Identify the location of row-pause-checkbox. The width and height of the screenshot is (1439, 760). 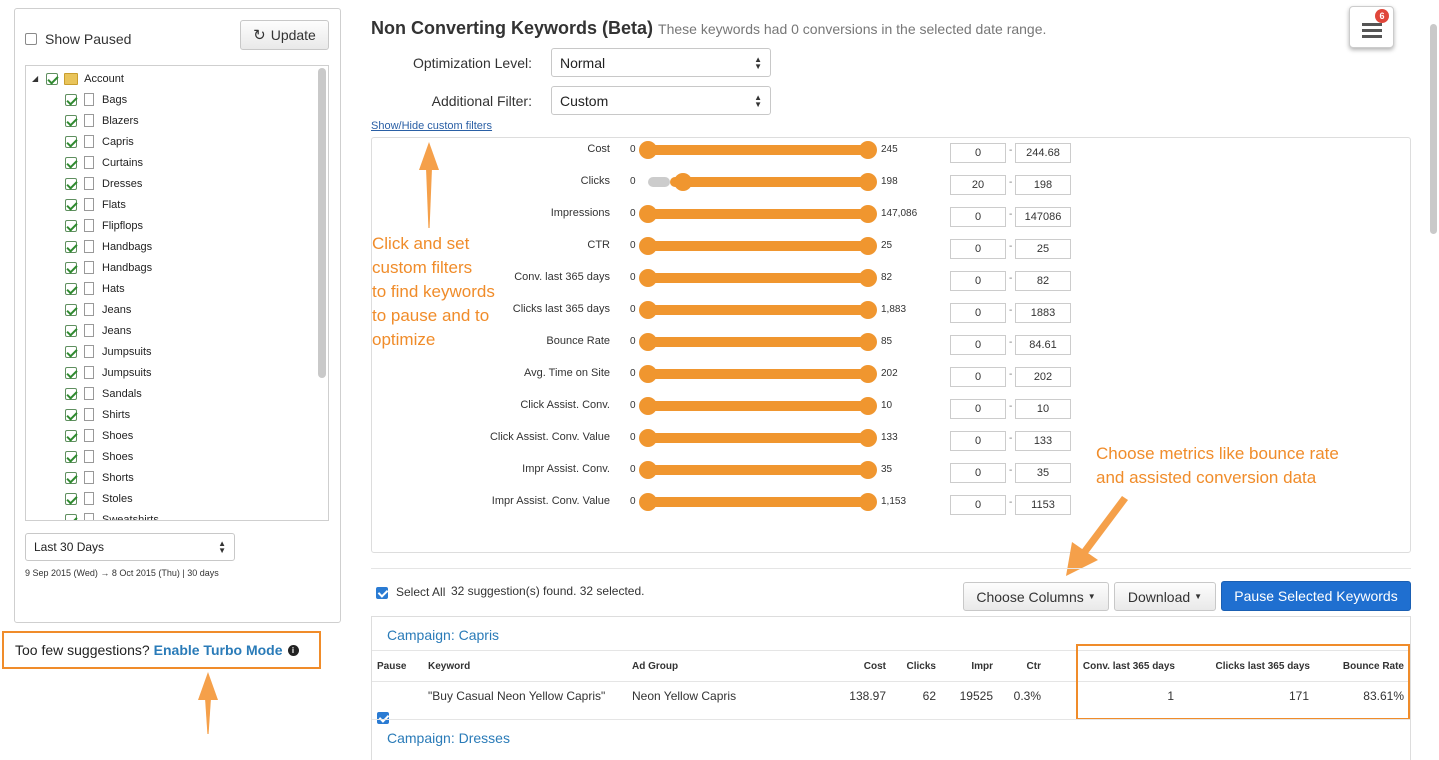
(383, 718).